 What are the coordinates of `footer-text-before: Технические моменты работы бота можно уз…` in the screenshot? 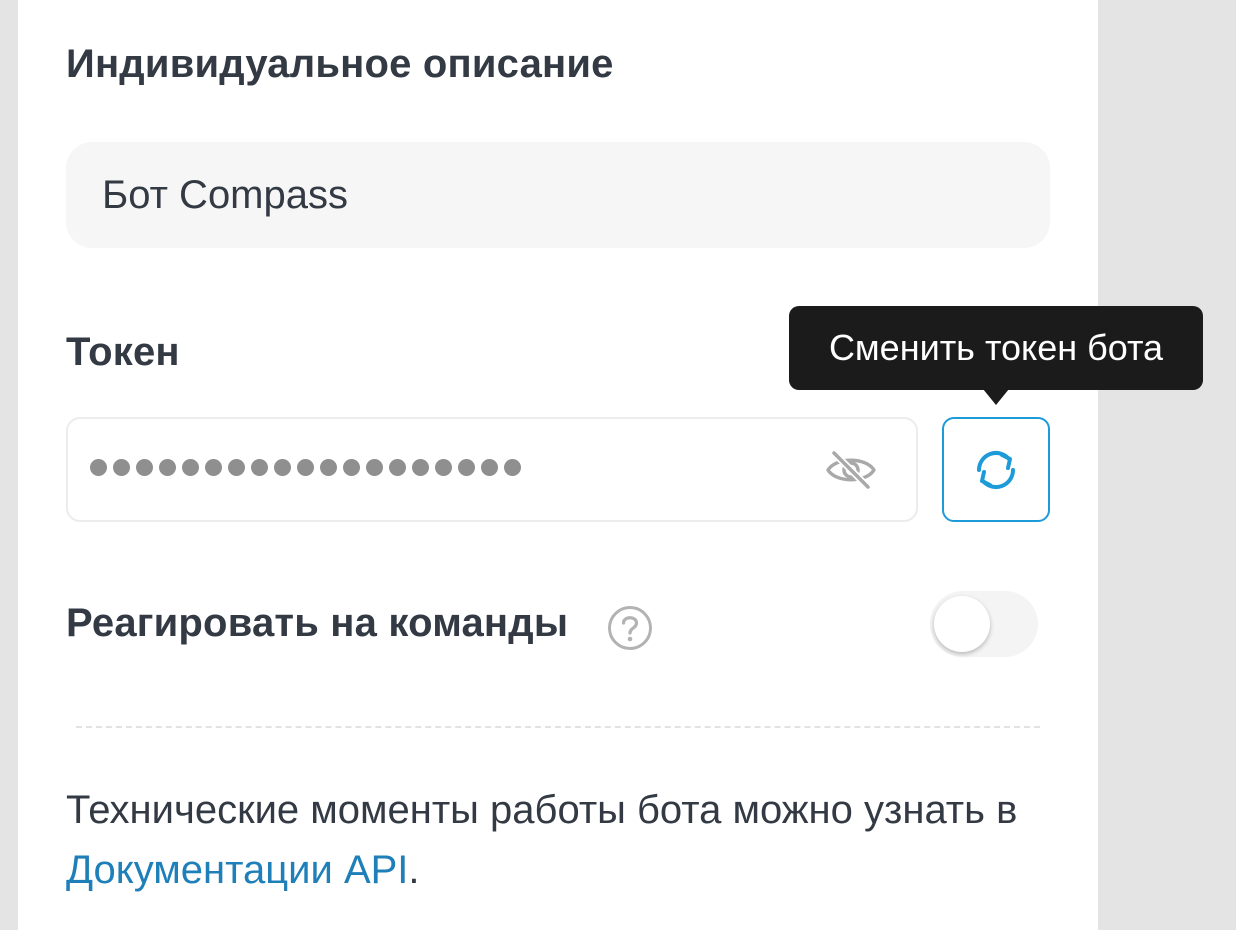 It's located at (542, 810).